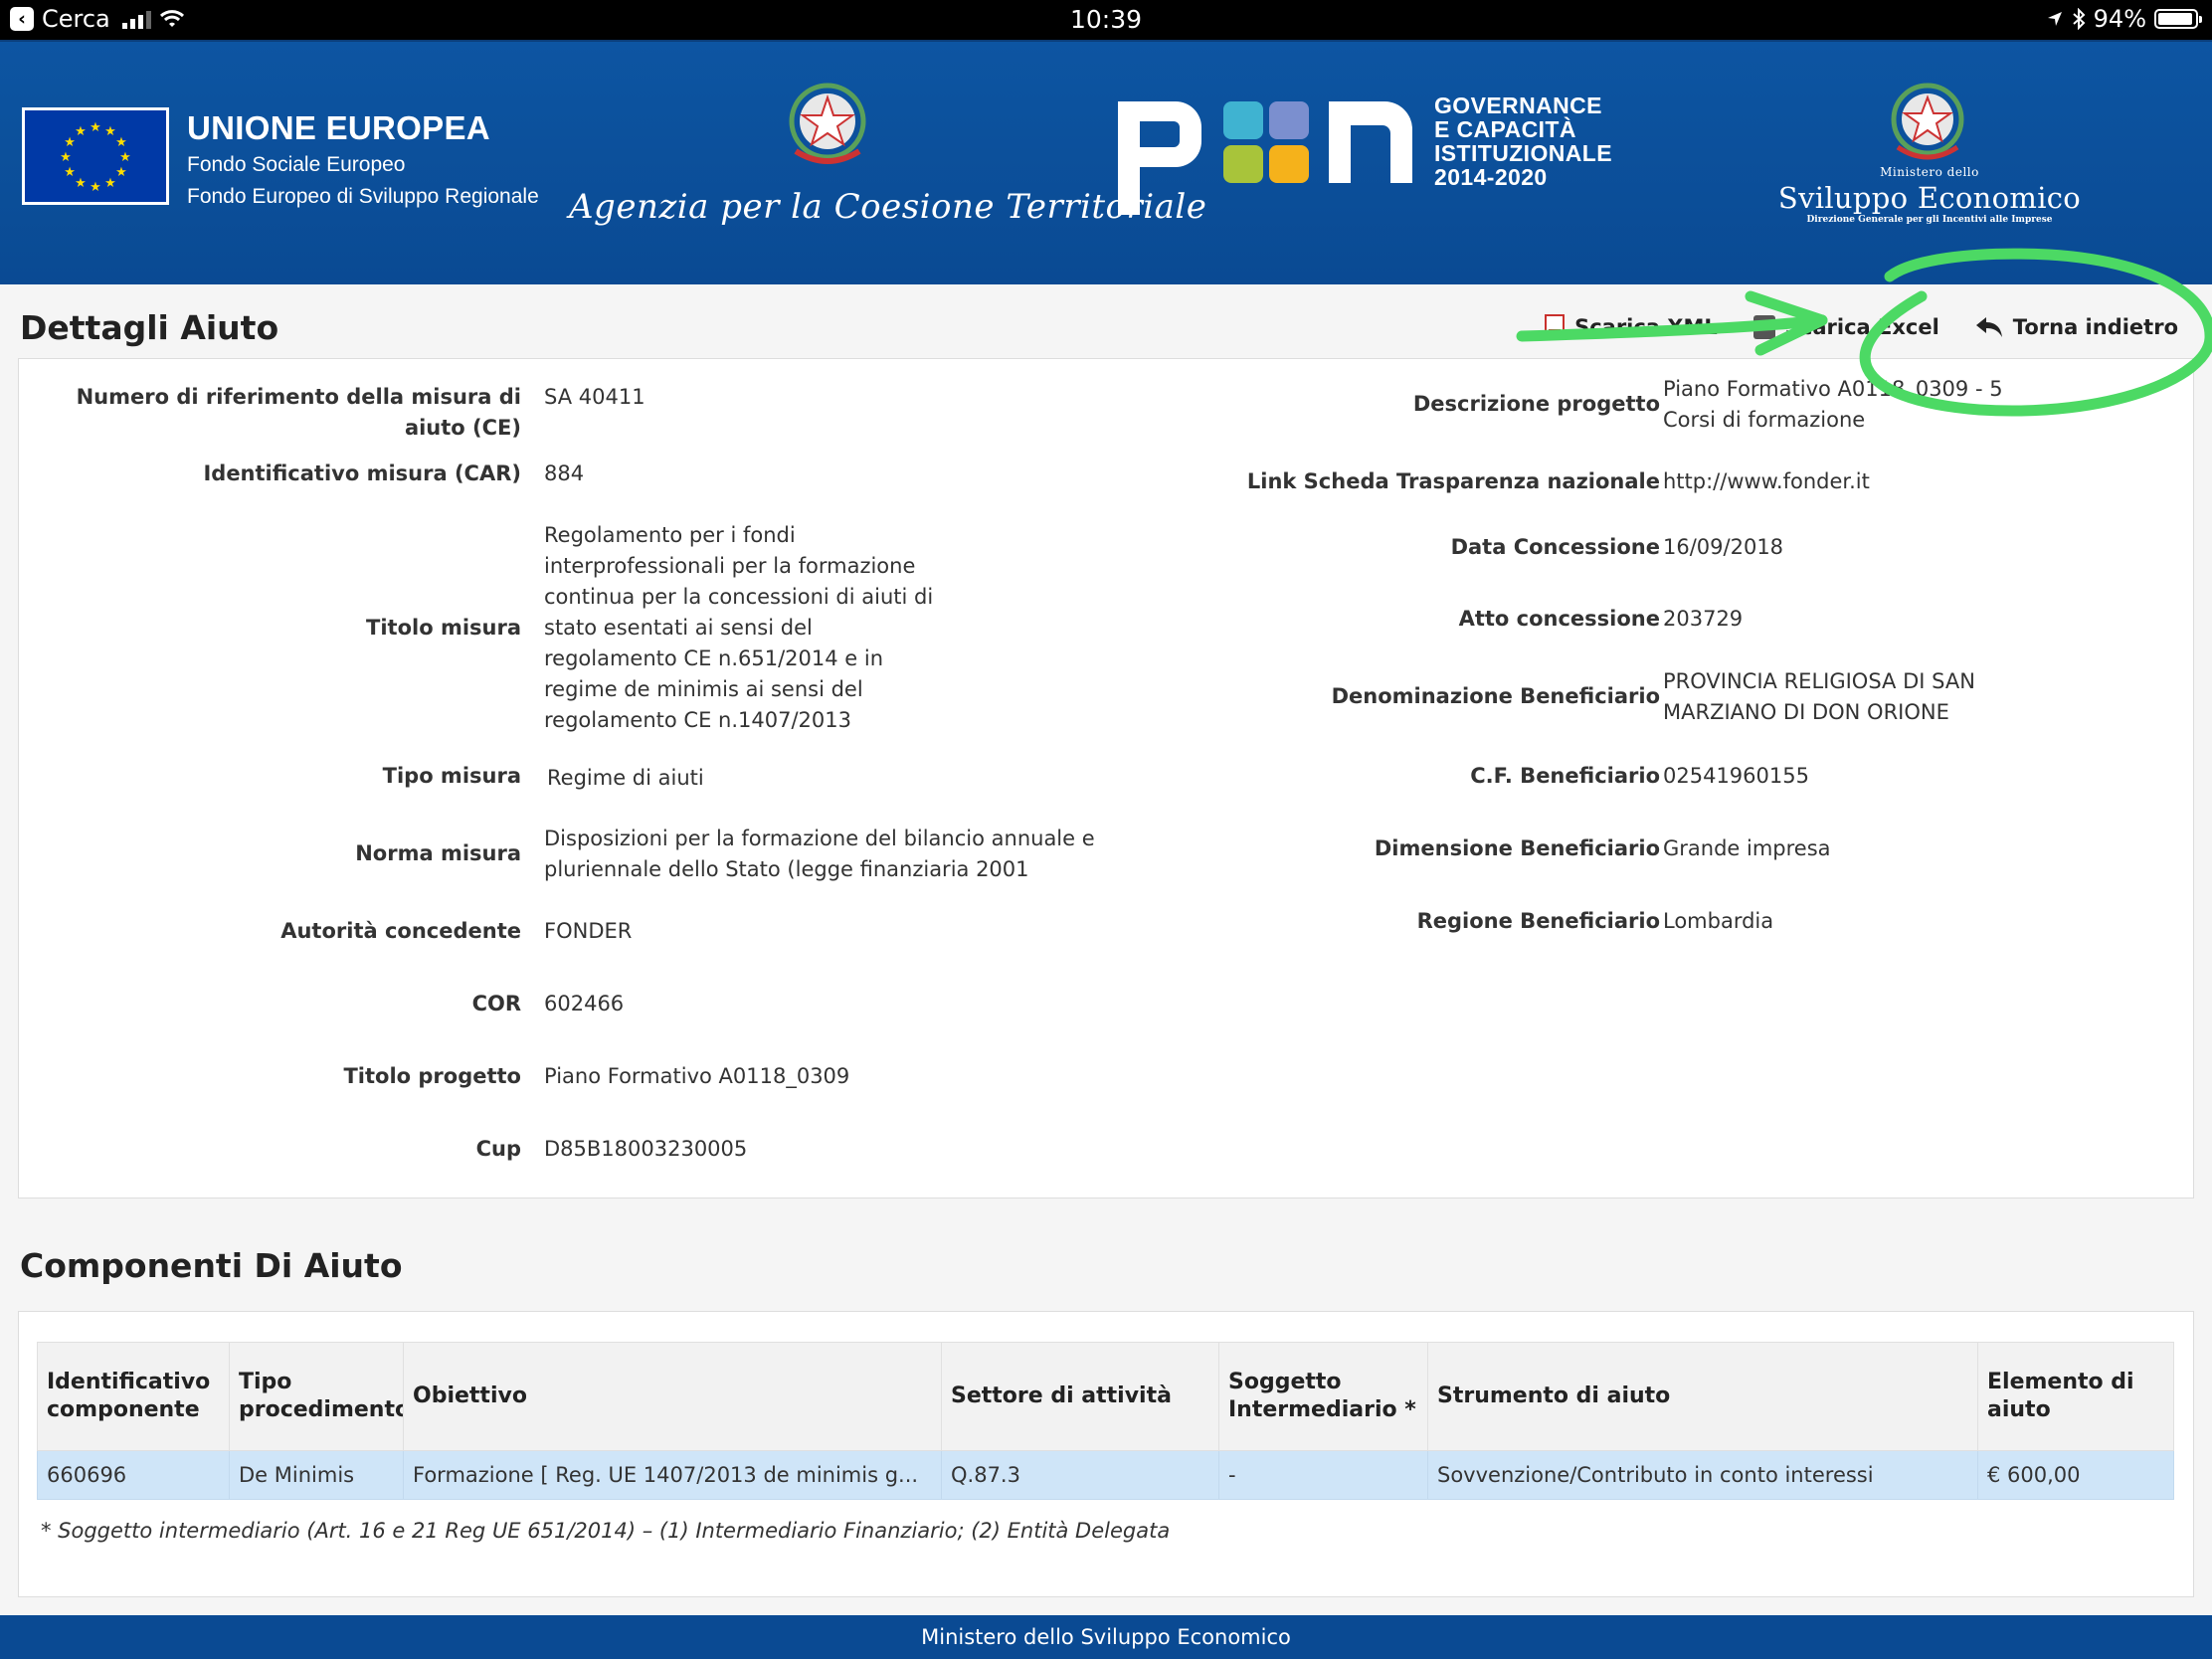 Image resolution: width=2212 pixels, height=1659 pixels. Describe the element at coordinates (1555, 327) in the screenshot. I see `file-icon` at that location.